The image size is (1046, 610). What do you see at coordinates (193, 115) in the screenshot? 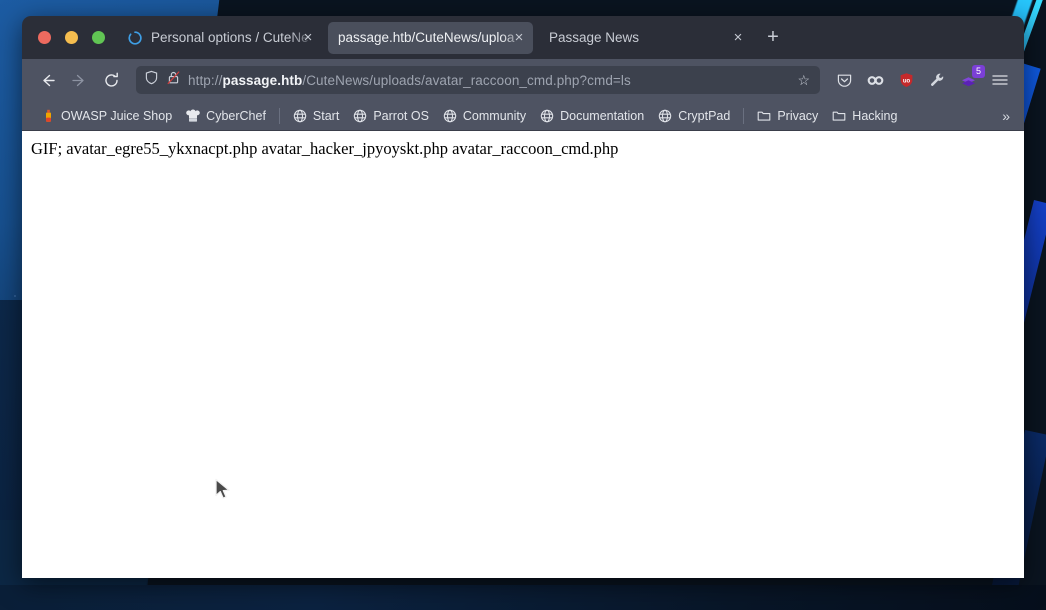
I see `chef-hat-icon` at bounding box center [193, 115].